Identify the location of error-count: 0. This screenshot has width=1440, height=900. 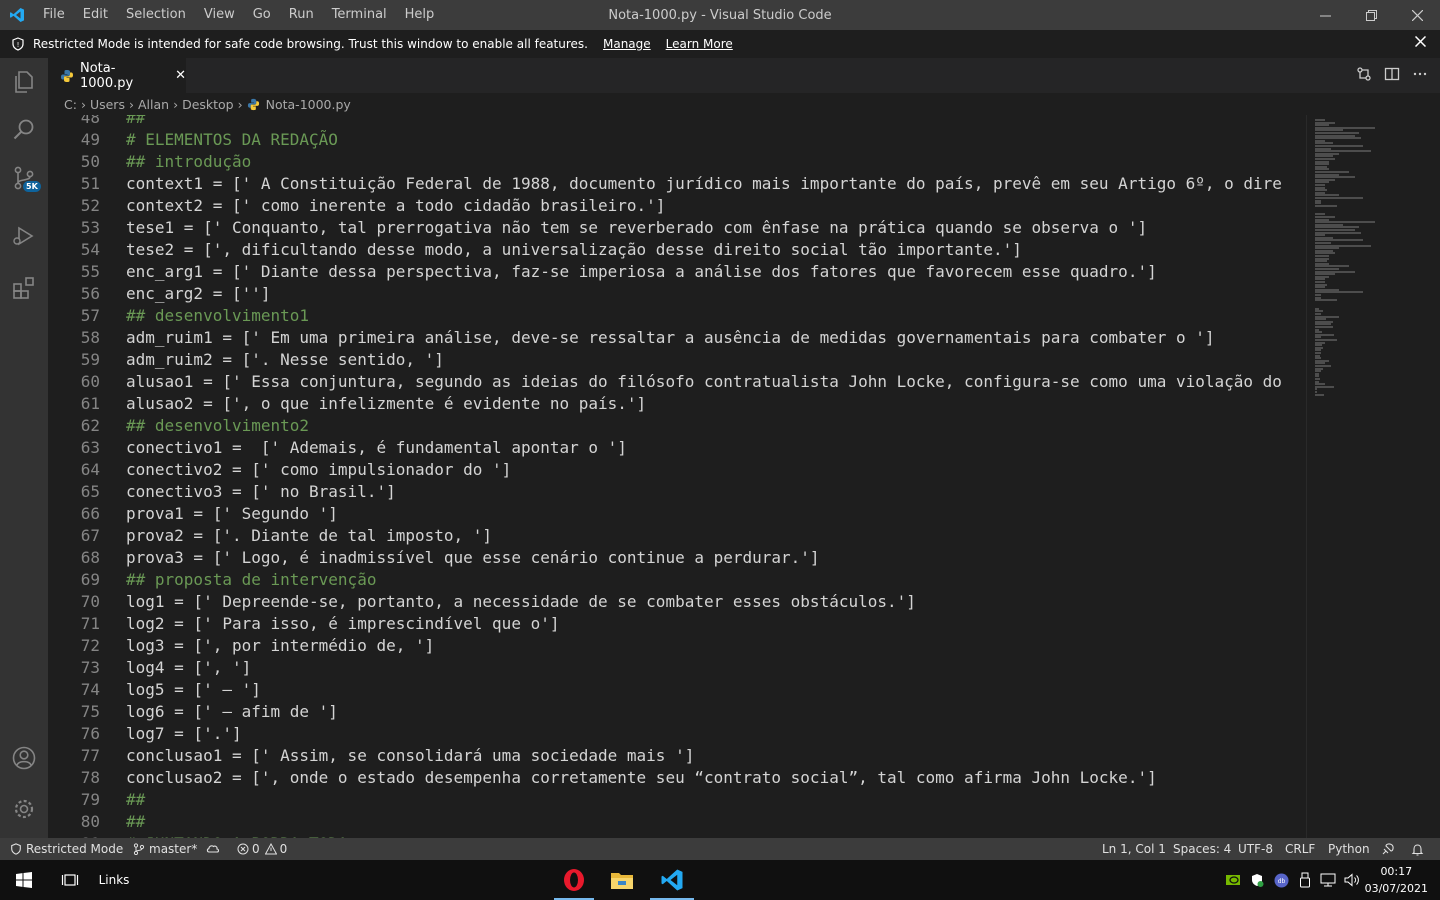
(256, 849).